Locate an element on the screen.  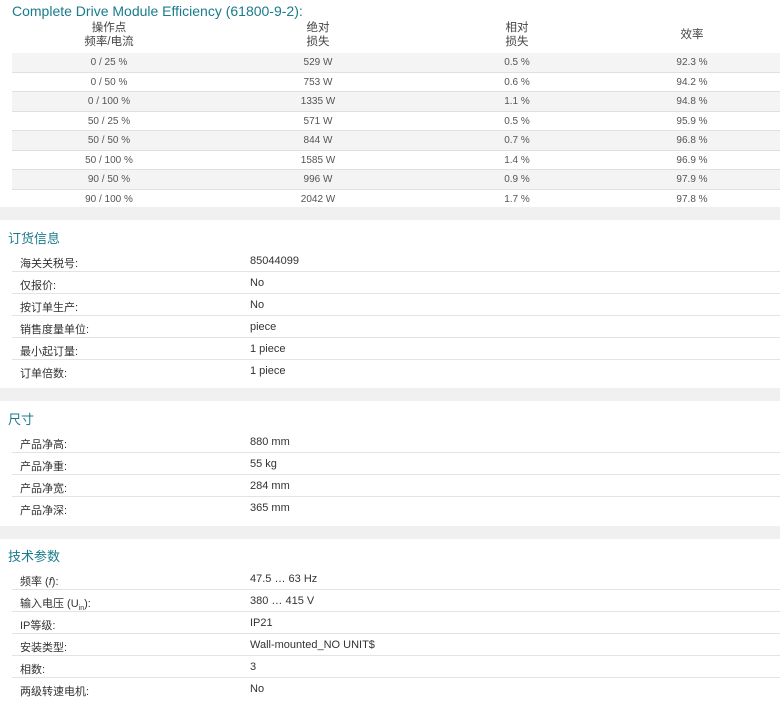
technical-title: 技术参数 is located at coordinates (34, 556).